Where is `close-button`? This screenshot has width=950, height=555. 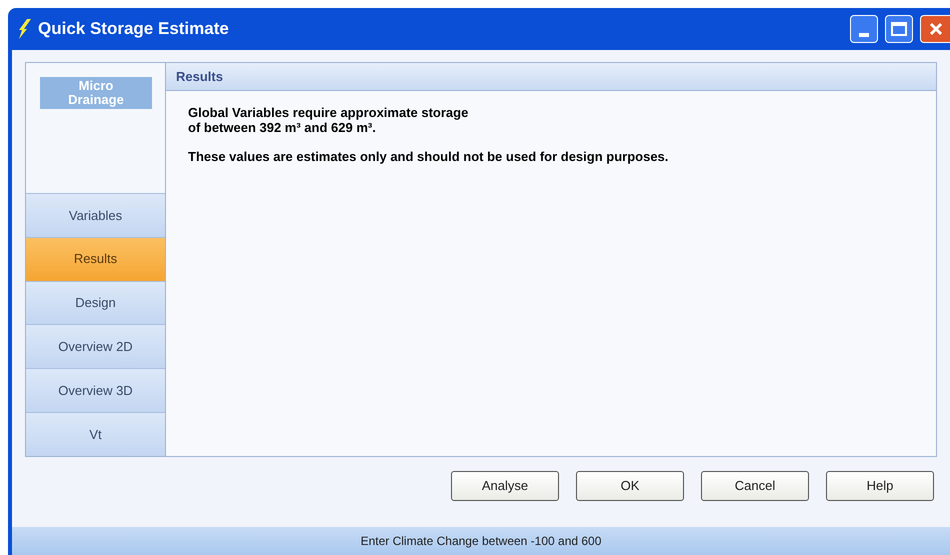
close-button is located at coordinates (935, 29).